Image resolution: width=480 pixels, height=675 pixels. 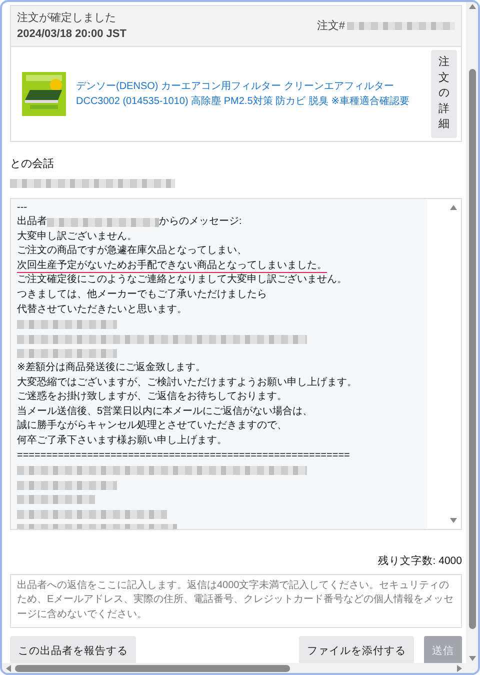 What do you see at coordinates (200, 222) in the screenshot?
I see `message-text: からのメッセージ:` at bounding box center [200, 222].